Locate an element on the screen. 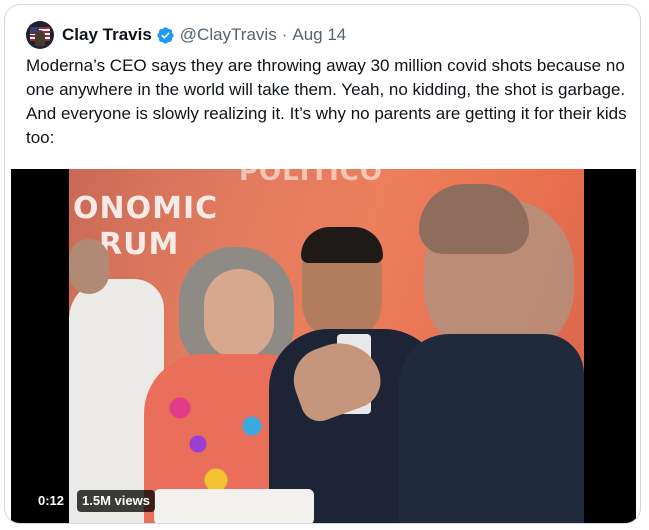 The width and height of the screenshot is (649, 530). video-elapsed-time: 0:12 is located at coordinates (51, 501).